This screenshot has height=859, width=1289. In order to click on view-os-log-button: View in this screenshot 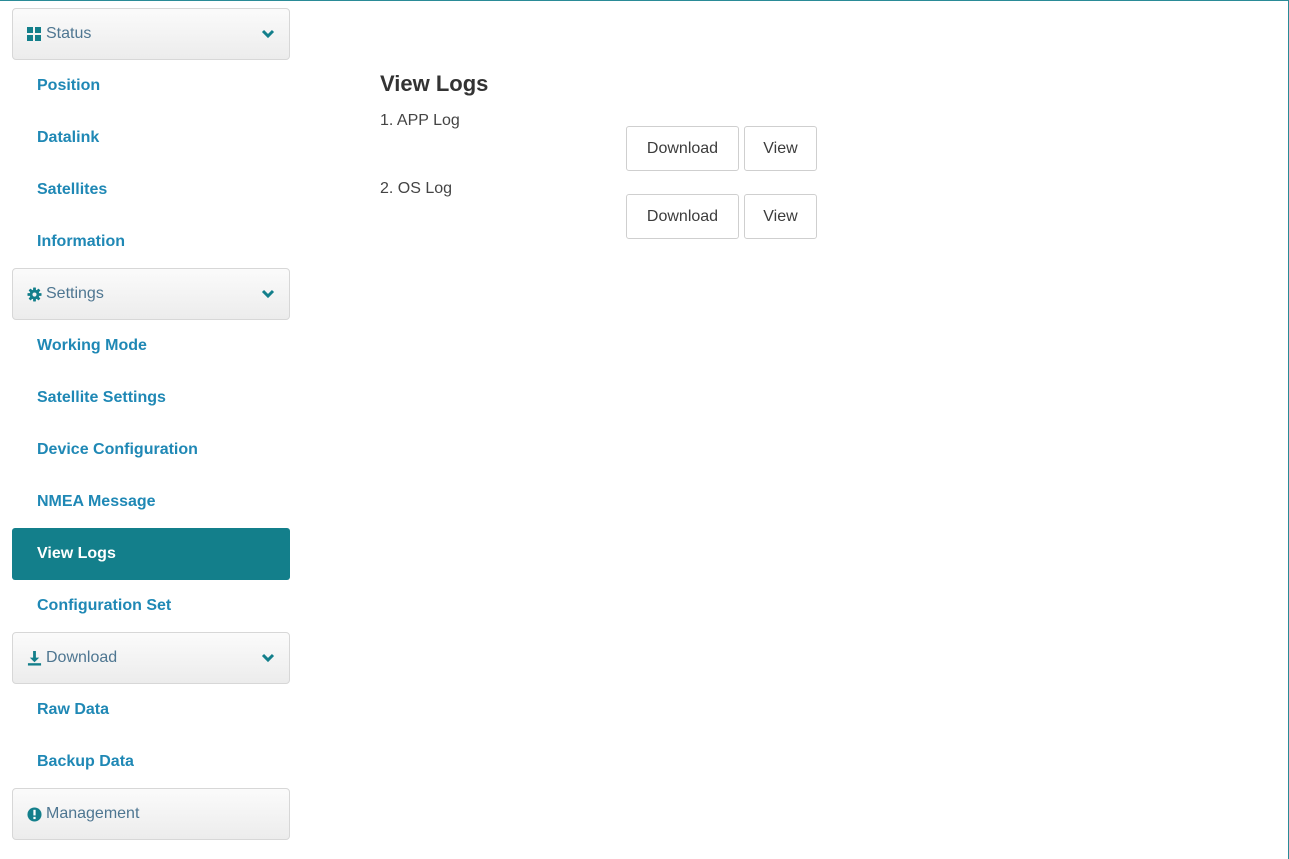, I will do `click(780, 216)`.